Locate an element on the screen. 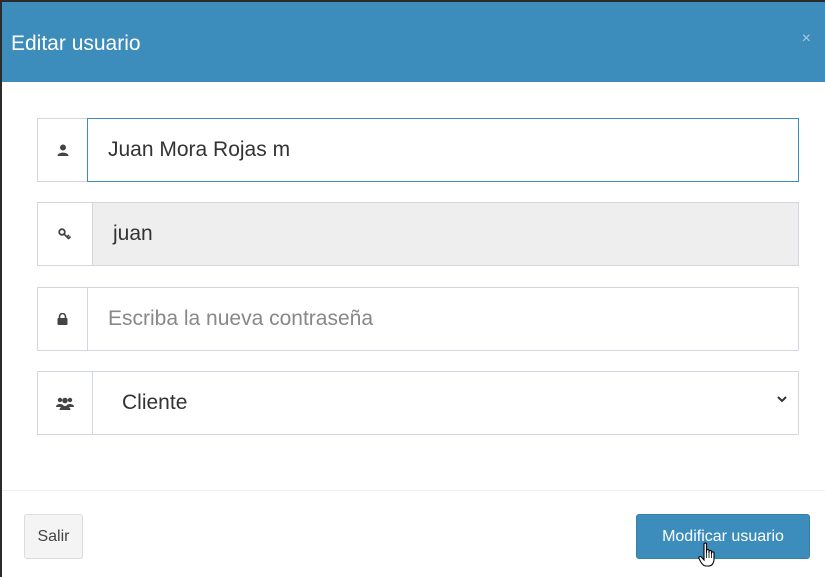 Image resolution: width=825 pixels, height=577 pixels. update-user-button-label: Modificar usuario is located at coordinates (723, 536).